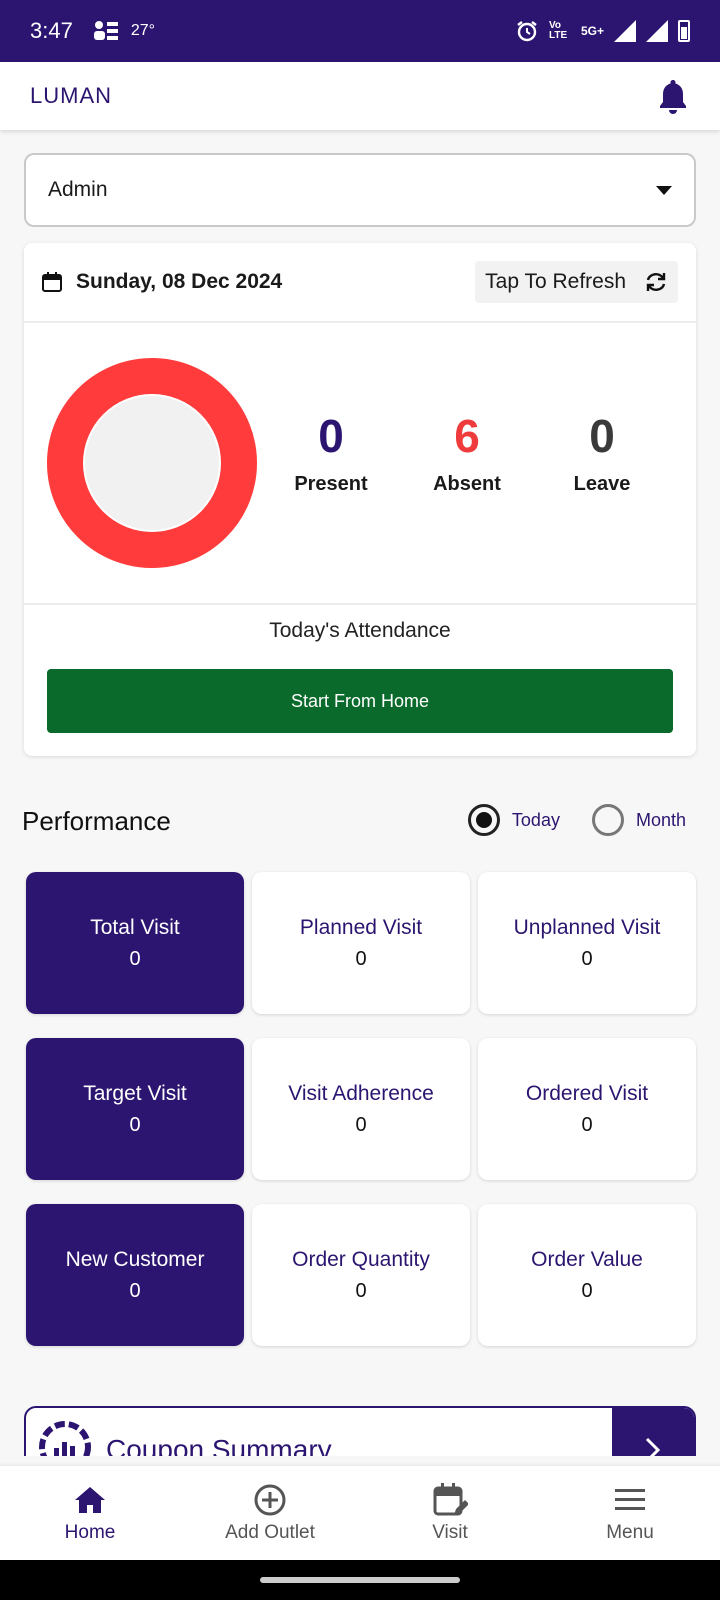  I want to click on radio-unselected-icon, so click(607, 820).